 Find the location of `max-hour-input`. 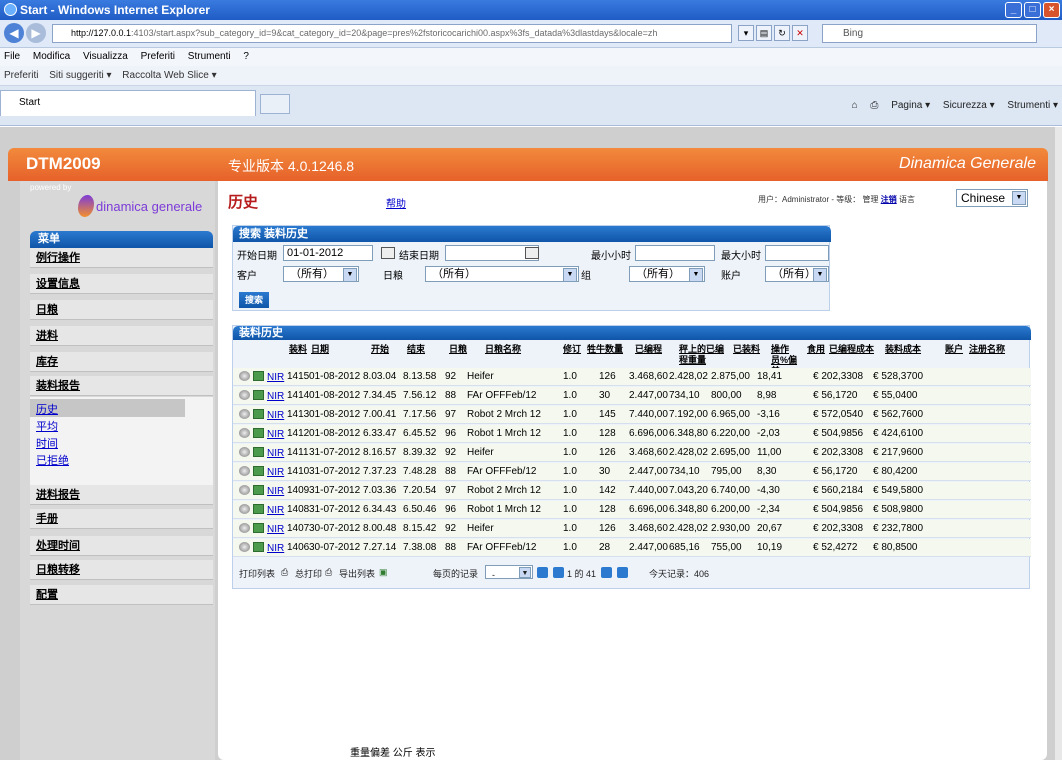

max-hour-input is located at coordinates (797, 253).